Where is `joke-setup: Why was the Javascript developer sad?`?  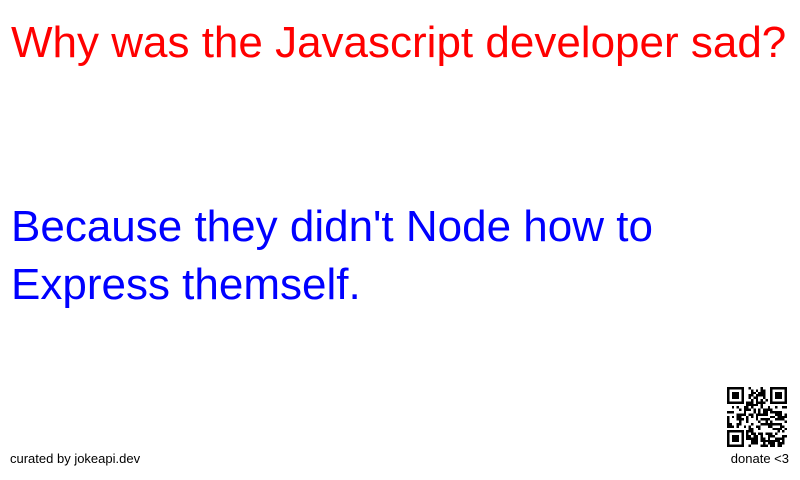 joke-setup: Why was the Javascript developer sad? is located at coordinates (399, 42).